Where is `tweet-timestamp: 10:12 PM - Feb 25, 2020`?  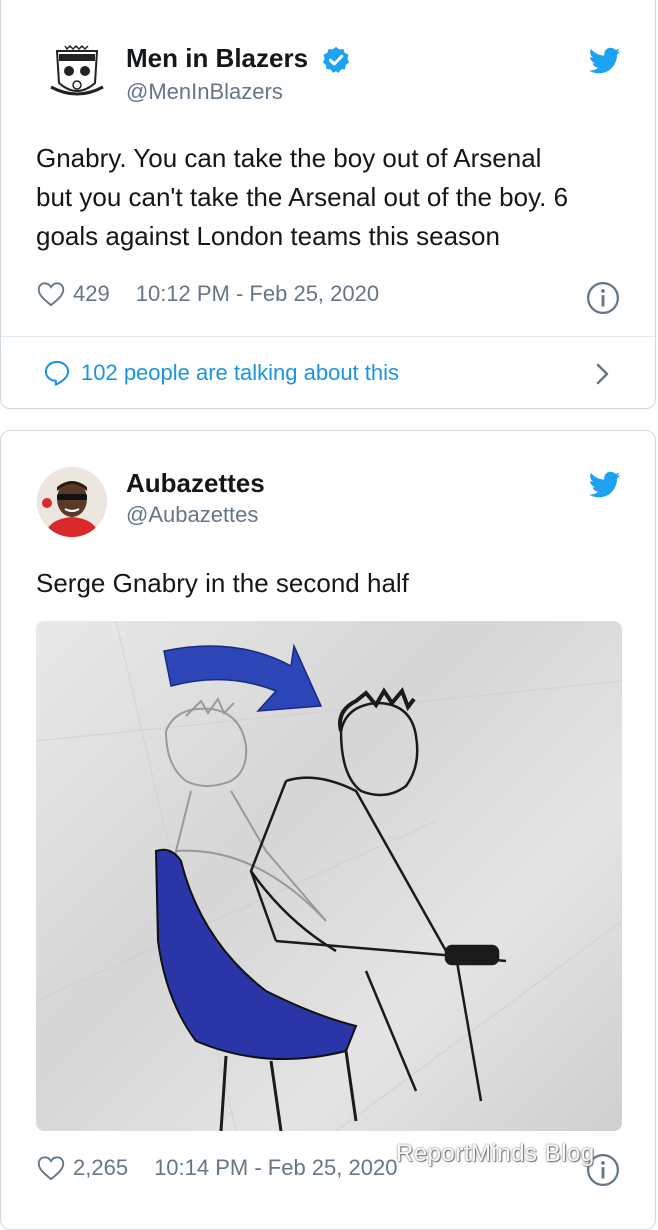 tweet-timestamp: 10:12 PM - Feb 25, 2020 is located at coordinates (257, 294).